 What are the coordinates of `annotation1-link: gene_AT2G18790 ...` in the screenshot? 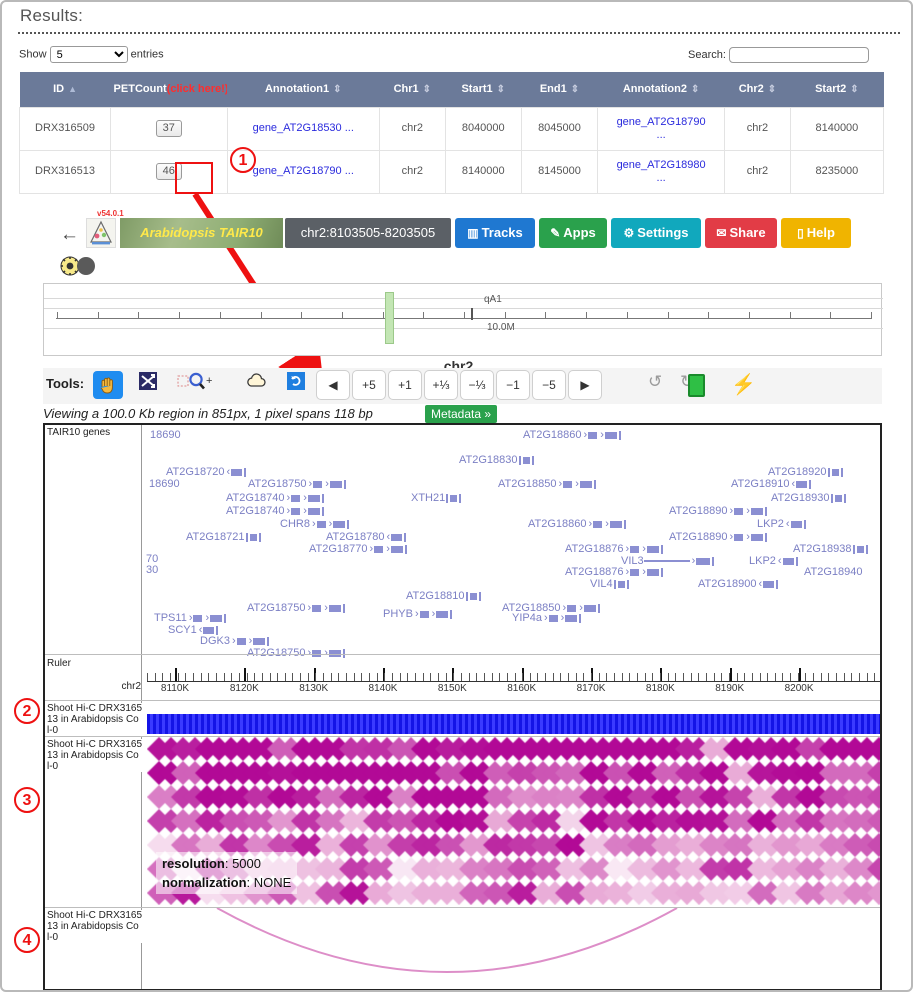 It's located at (303, 171).